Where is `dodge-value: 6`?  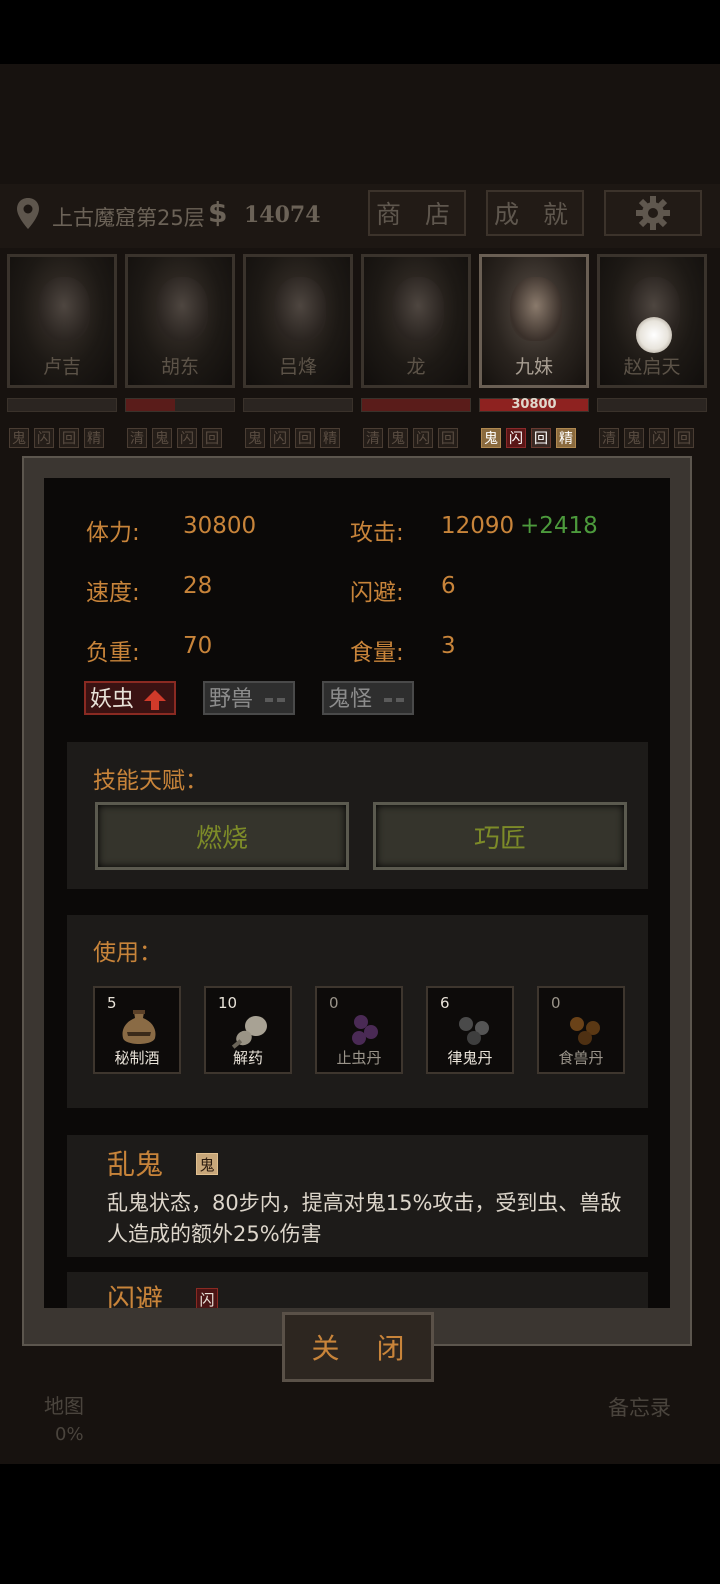
dodge-value: 6 is located at coordinates (448, 586).